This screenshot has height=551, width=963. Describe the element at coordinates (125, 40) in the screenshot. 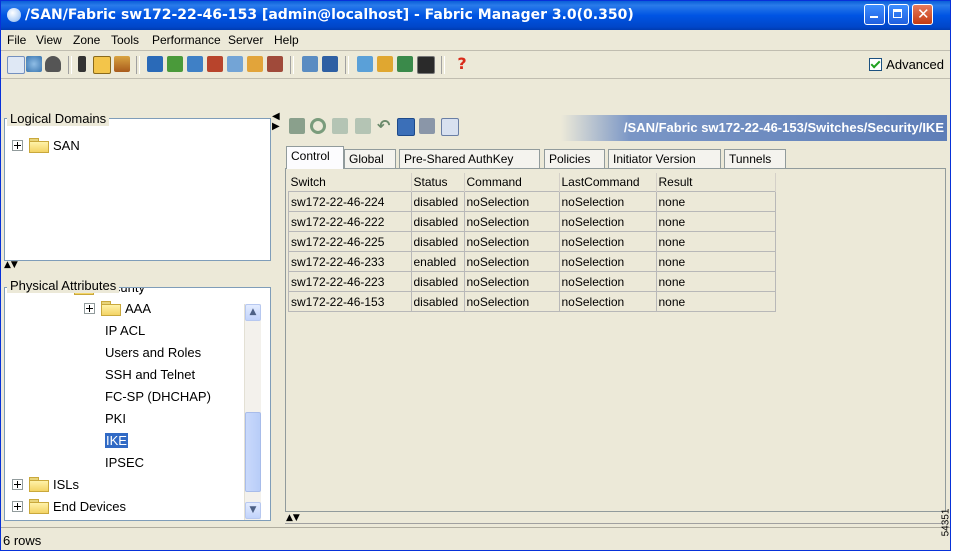

I see `menu-tools: Tools` at that location.